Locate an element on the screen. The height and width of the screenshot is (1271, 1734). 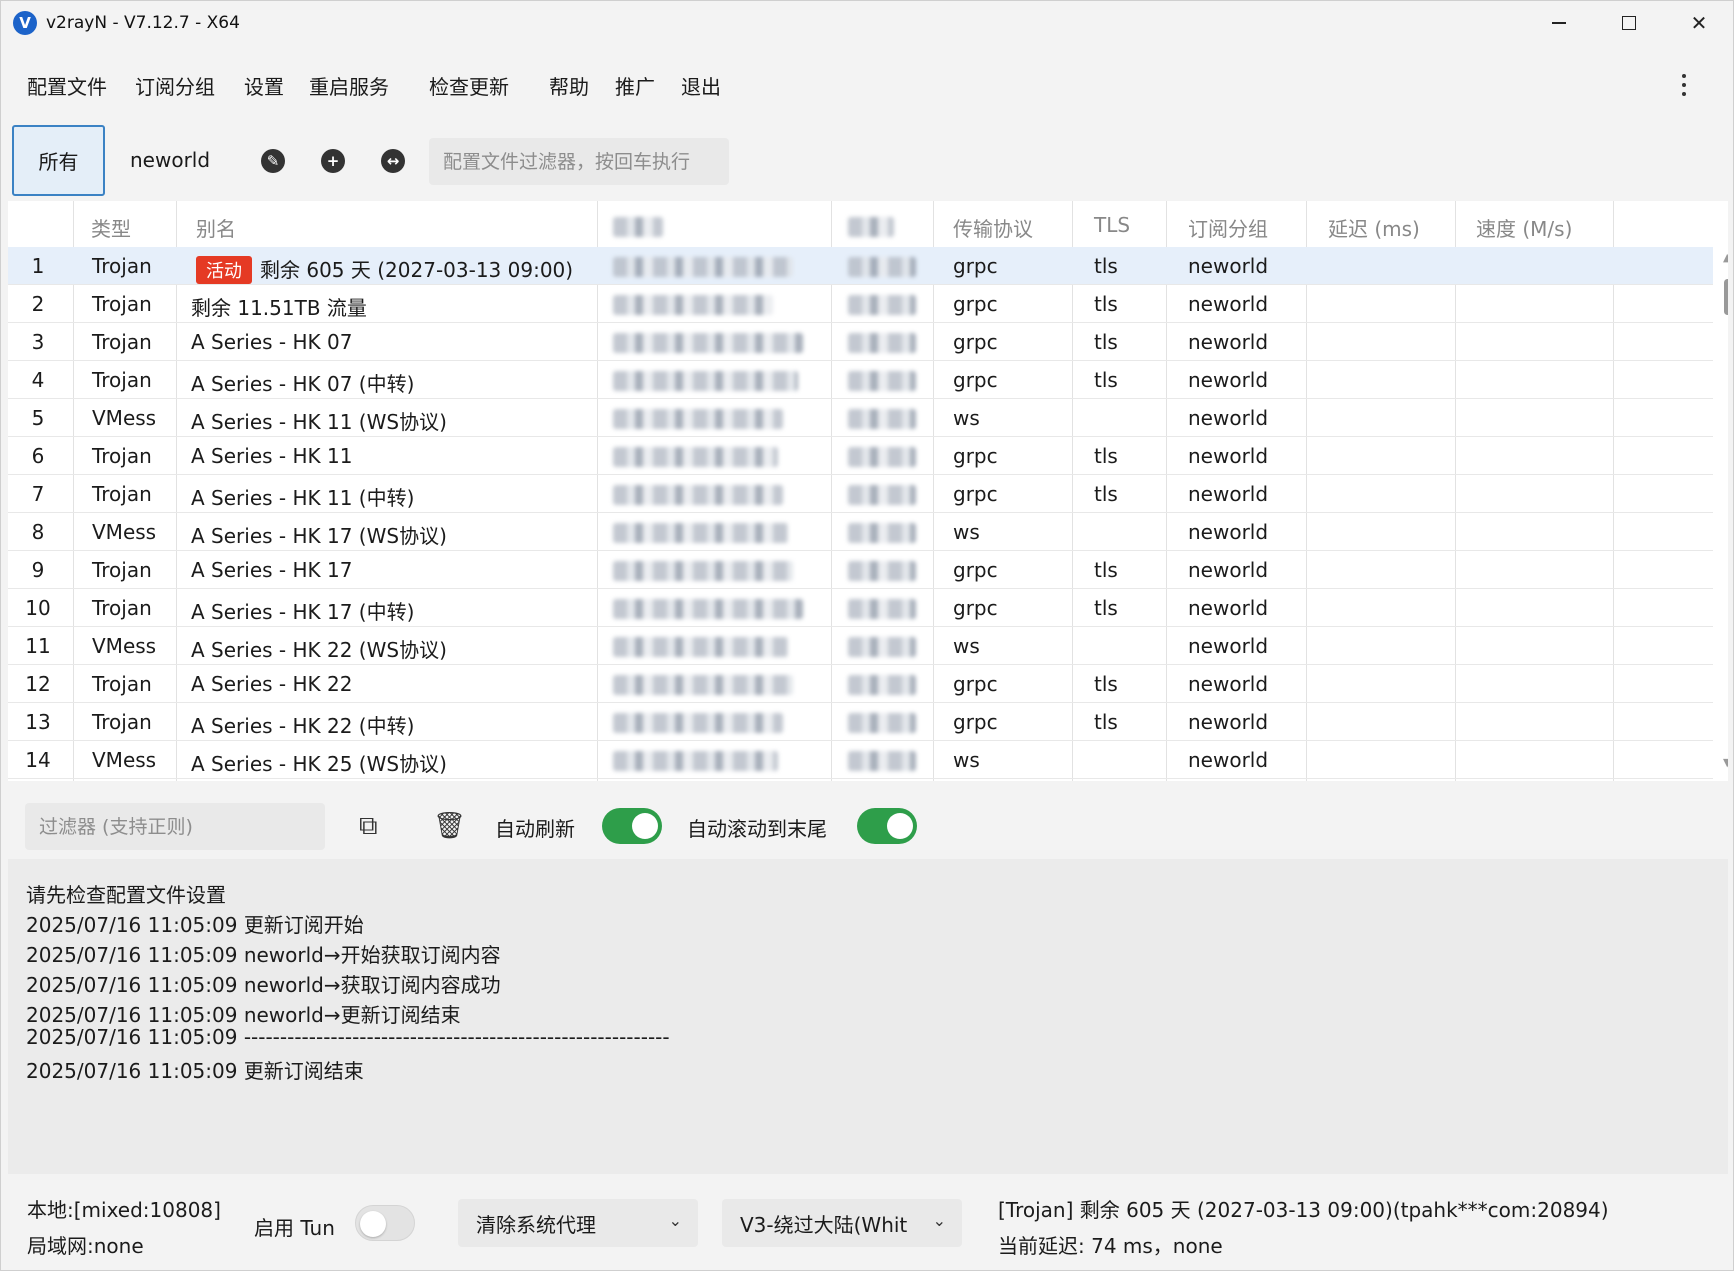
maximize-button is located at coordinates (1629, 23).